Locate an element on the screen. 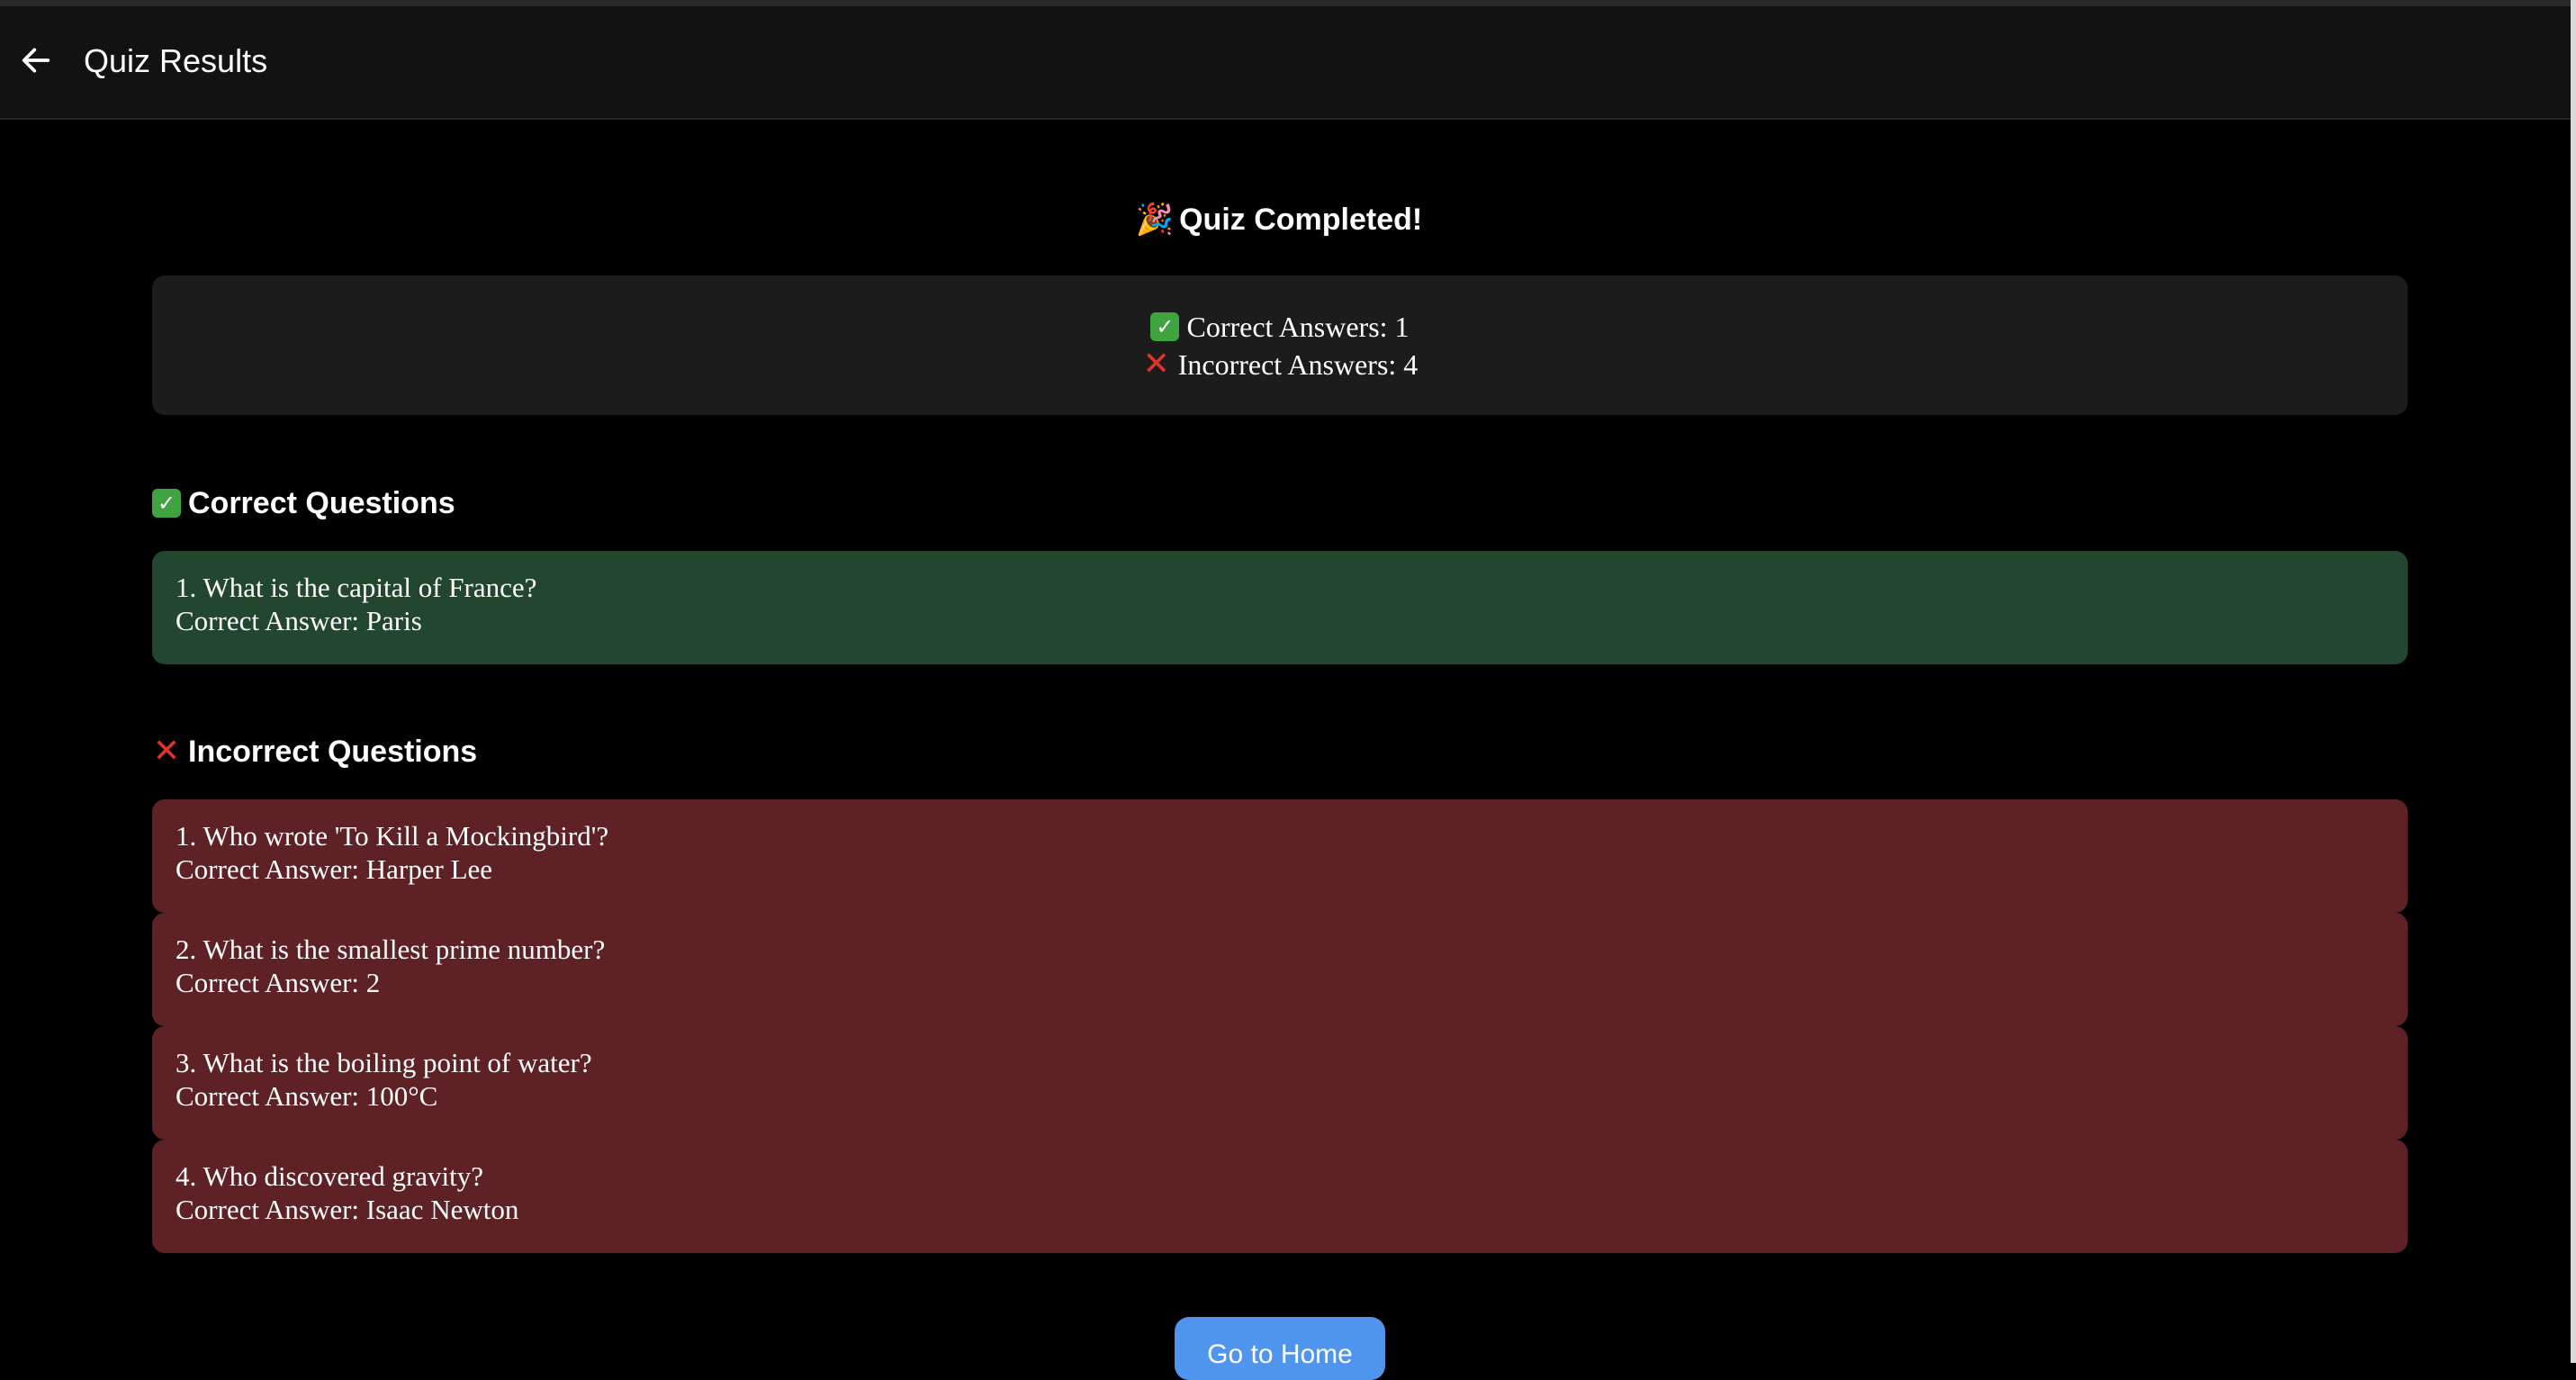 This screenshot has height=1380, width=2576. question-text: 4. Who discovered gravity? is located at coordinates (330, 1176).